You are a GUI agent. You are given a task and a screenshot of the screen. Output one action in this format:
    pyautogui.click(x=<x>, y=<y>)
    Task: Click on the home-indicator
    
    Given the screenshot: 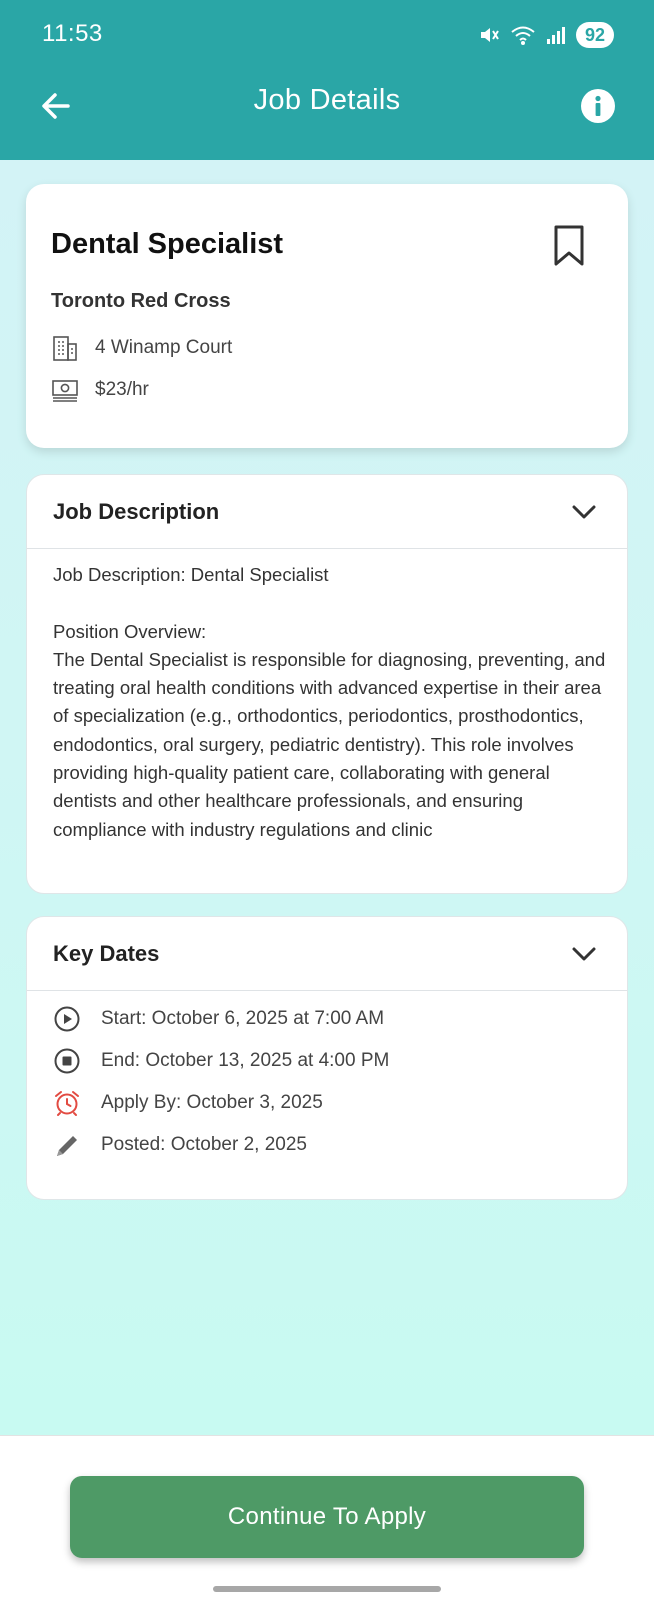 What is the action you would take?
    pyautogui.click(x=327, y=1589)
    